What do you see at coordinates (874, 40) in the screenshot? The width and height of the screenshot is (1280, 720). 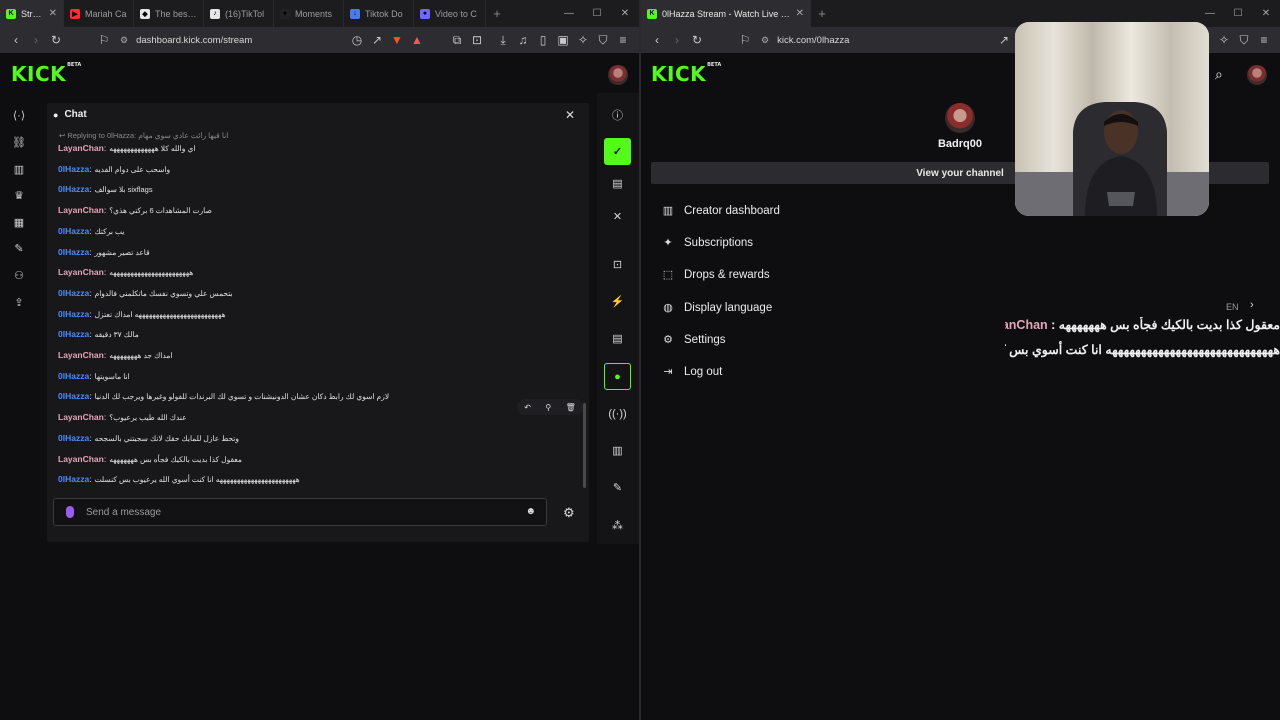 I see `address-bar: ⚙ kick.com/0lhazza` at bounding box center [874, 40].